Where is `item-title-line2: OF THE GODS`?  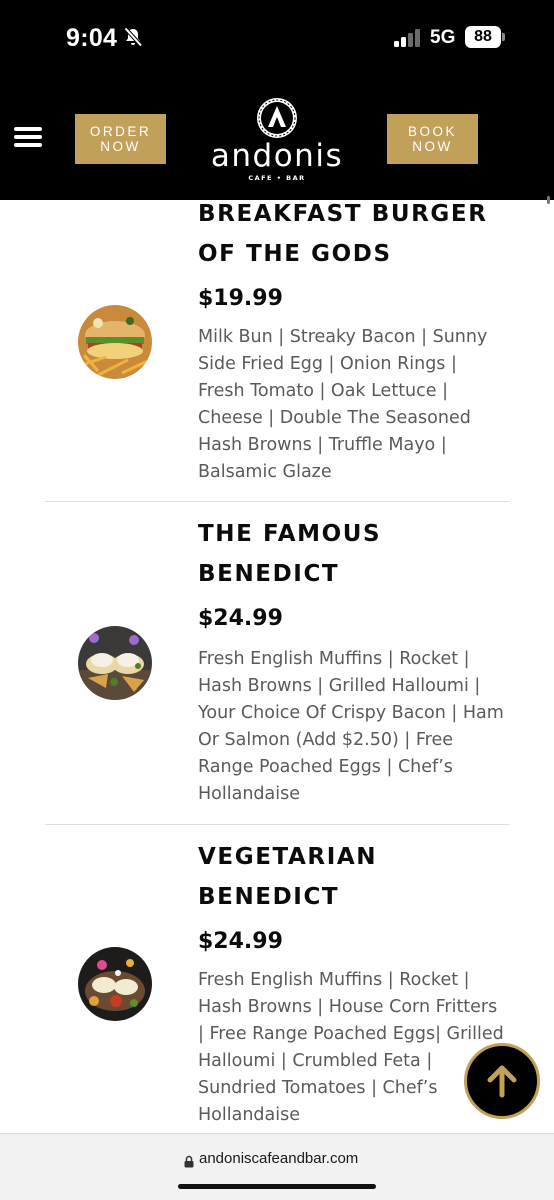 item-title-line2: OF THE GODS is located at coordinates (295, 254).